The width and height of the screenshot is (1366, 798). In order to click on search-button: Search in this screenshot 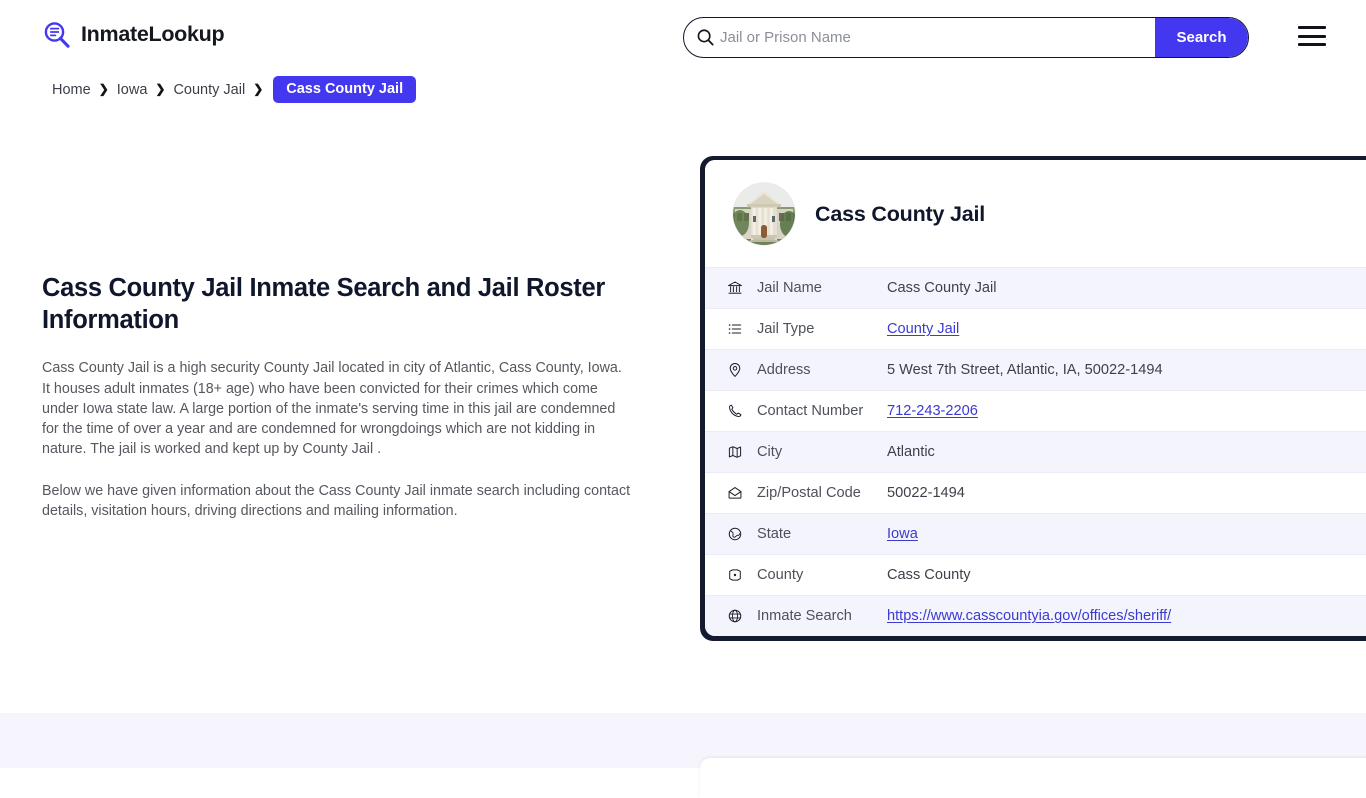, I will do `click(1201, 37)`.